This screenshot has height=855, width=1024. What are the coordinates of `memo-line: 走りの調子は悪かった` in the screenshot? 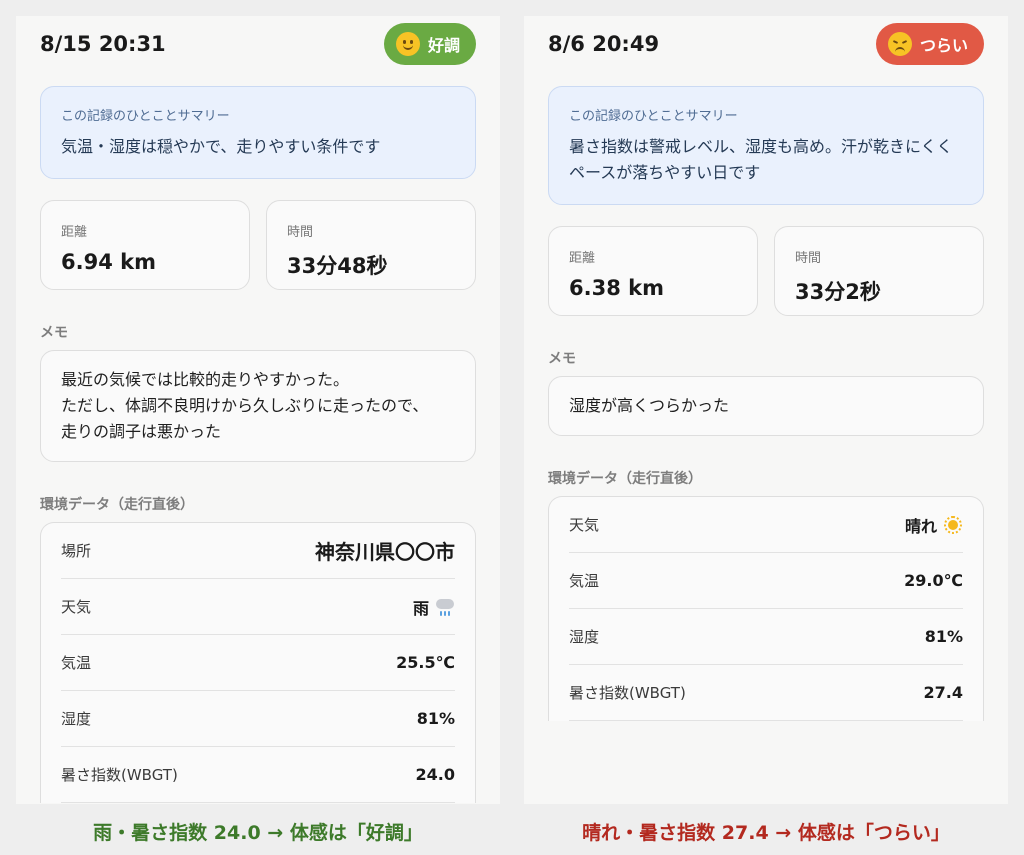 It's located at (141, 431).